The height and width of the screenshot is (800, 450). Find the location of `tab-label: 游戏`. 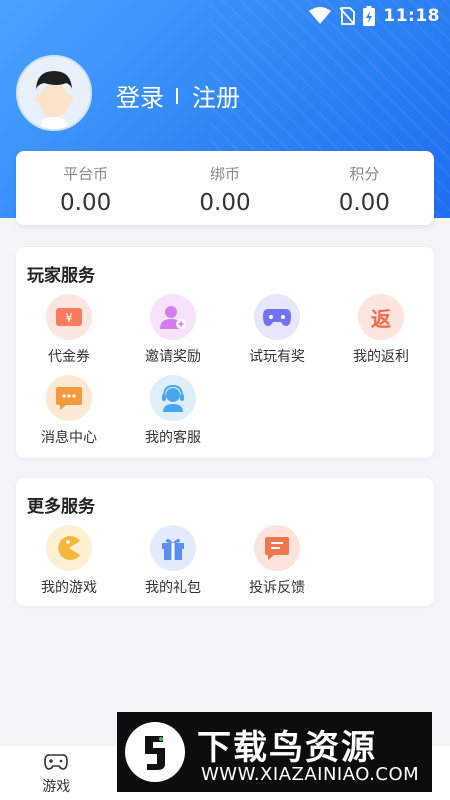

tab-label: 游戏 is located at coordinates (56, 787).